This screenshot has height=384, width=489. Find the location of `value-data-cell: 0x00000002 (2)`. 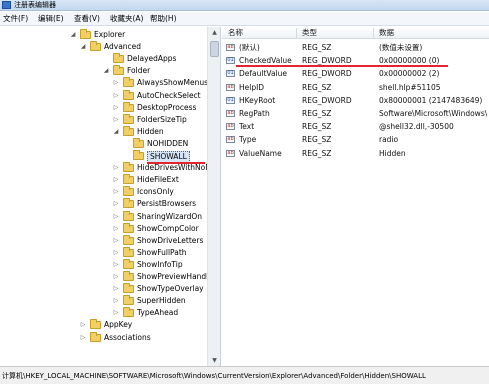

value-data-cell: 0x00000002 (2) is located at coordinates (409, 74).